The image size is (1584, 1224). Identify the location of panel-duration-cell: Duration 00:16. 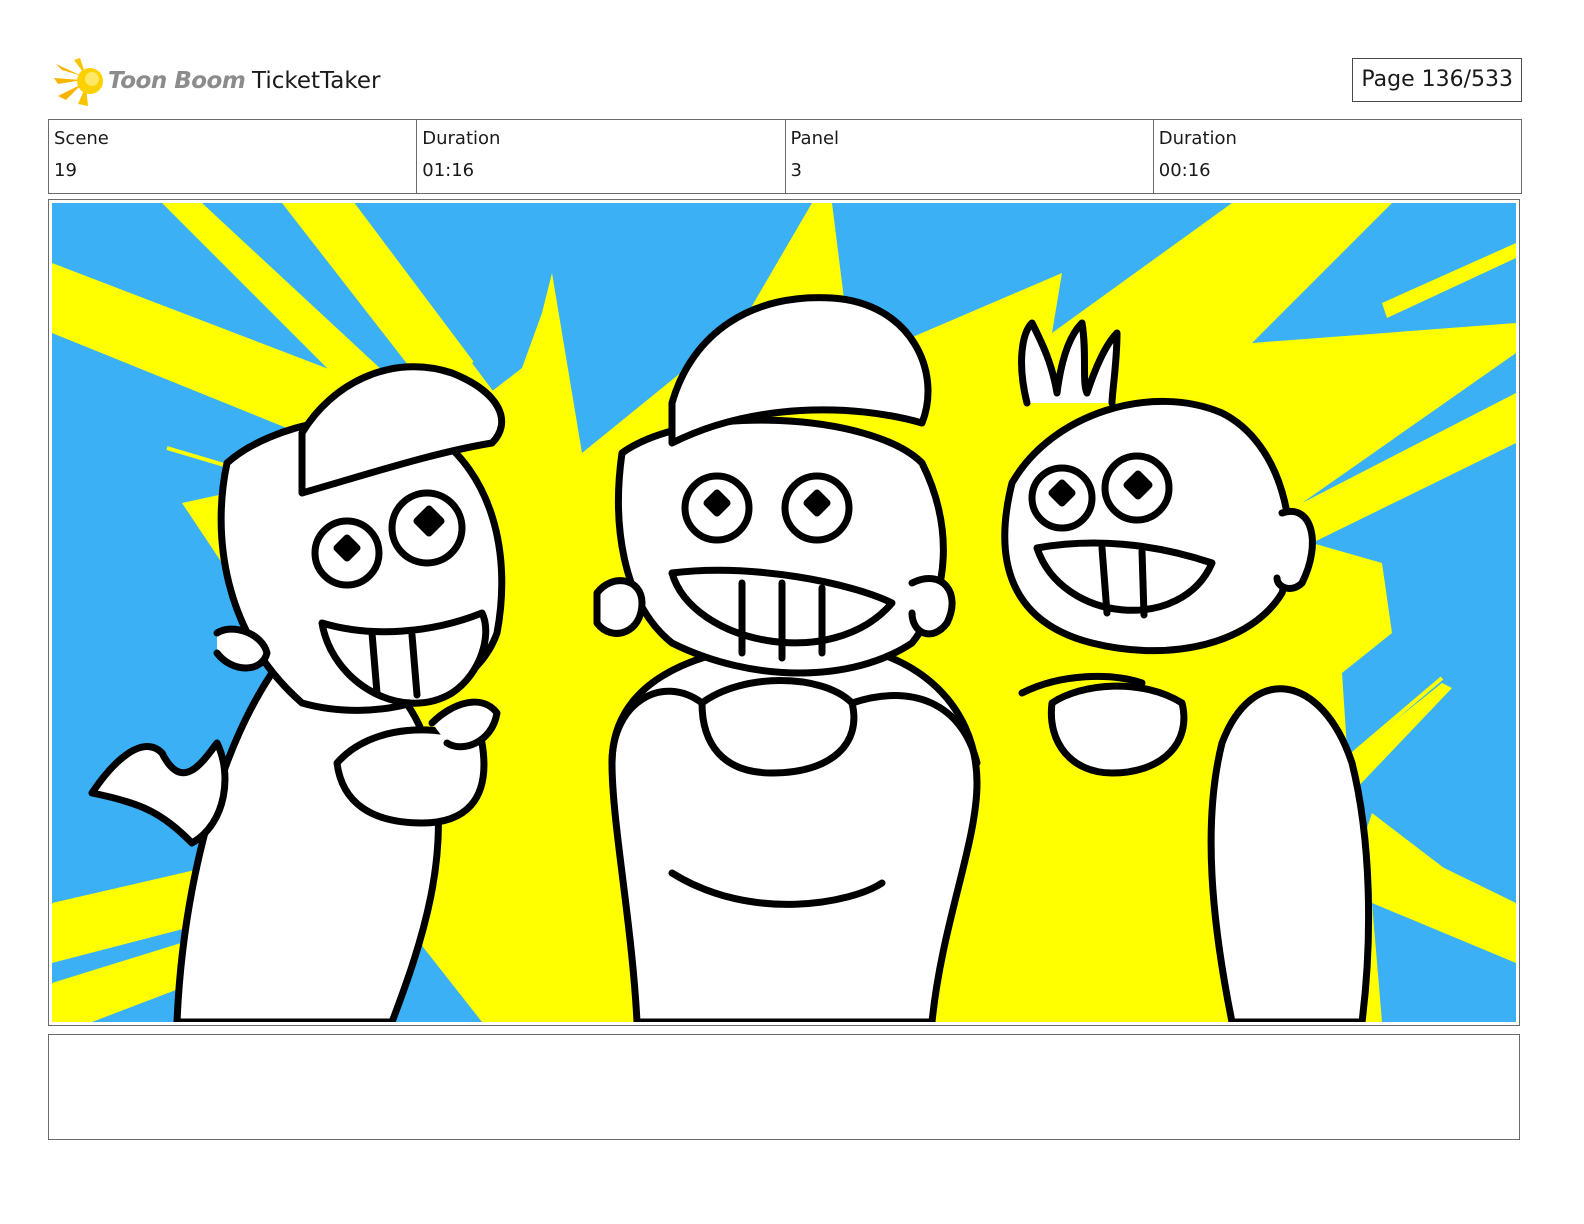
(1337, 156).